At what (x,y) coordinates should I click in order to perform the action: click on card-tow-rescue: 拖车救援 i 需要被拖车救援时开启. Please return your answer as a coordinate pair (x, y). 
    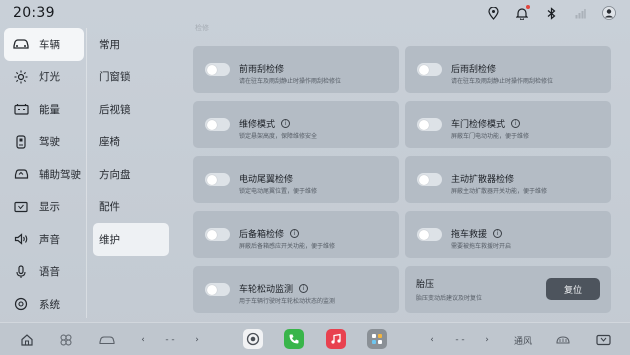
    Looking at the image, I should click on (508, 234).